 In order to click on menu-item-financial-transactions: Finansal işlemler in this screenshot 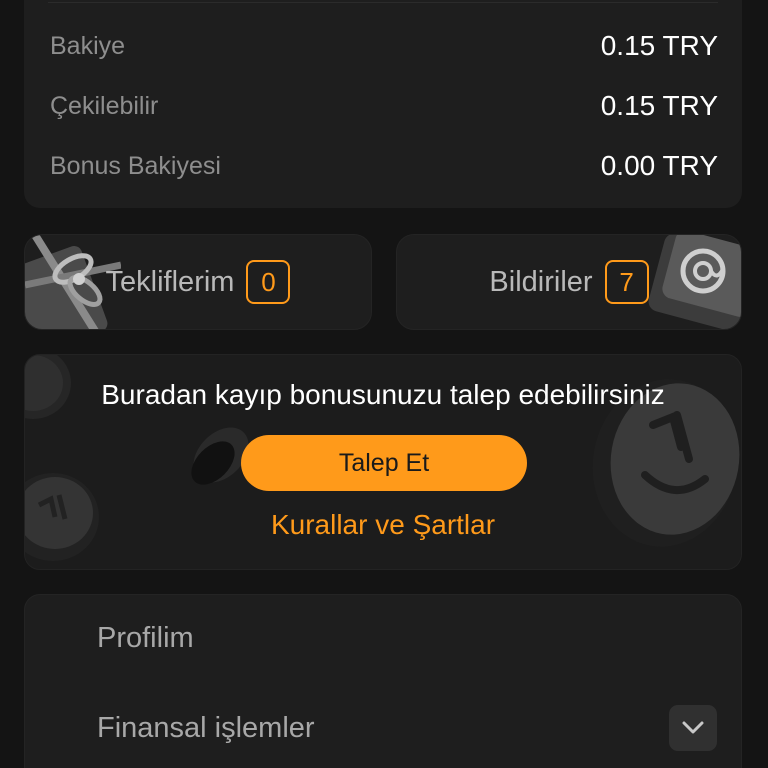, I will do `click(407, 728)`.